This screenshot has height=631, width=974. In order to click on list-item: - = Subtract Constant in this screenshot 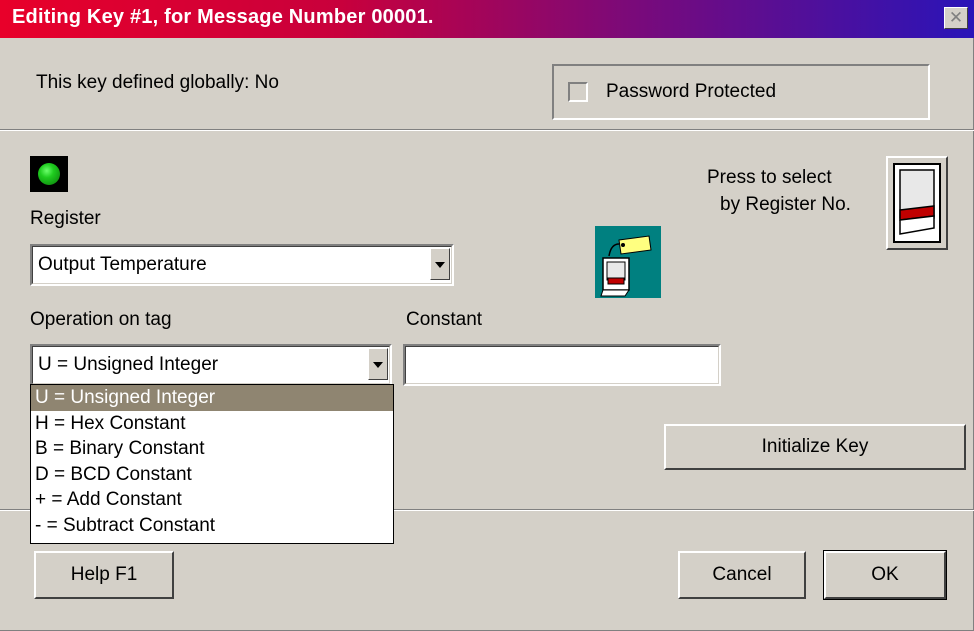, I will do `click(212, 526)`.